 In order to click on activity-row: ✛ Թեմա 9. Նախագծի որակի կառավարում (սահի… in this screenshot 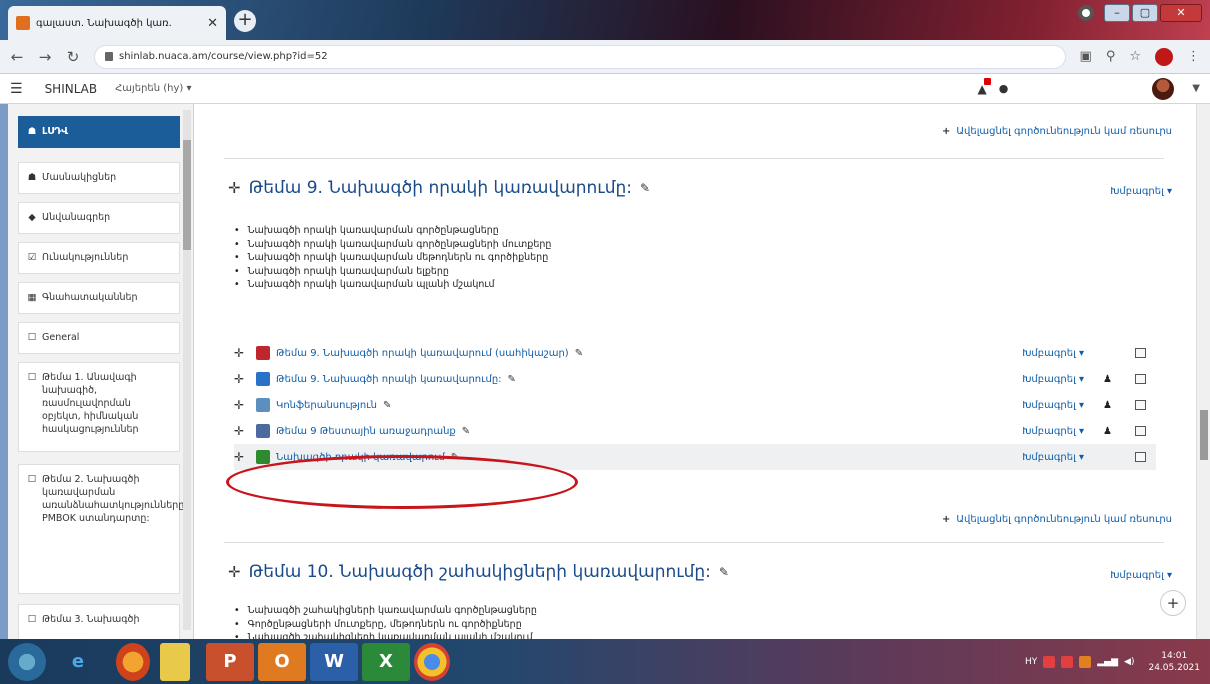, I will do `click(695, 353)`.